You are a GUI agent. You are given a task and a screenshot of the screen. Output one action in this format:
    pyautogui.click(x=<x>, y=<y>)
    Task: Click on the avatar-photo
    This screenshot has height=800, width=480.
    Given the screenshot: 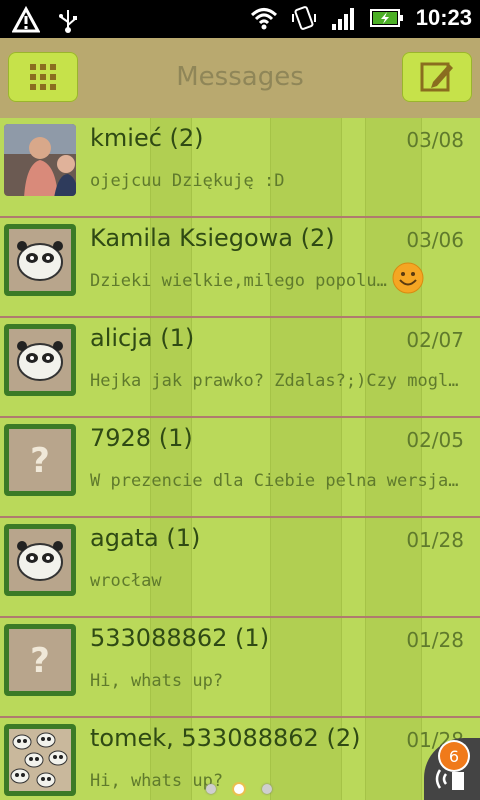 What is the action you would take?
    pyautogui.click(x=40, y=160)
    